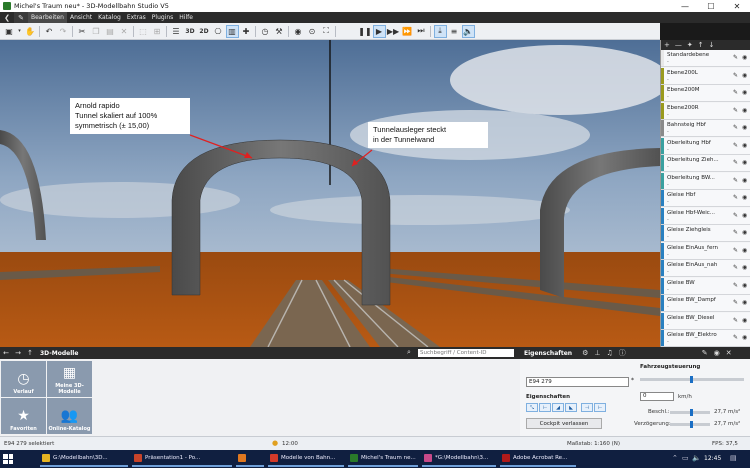  What do you see at coordinates (532, 407) in the screenshot?
I see `coupling-button: ⤡` at bounding box center [532, 407].